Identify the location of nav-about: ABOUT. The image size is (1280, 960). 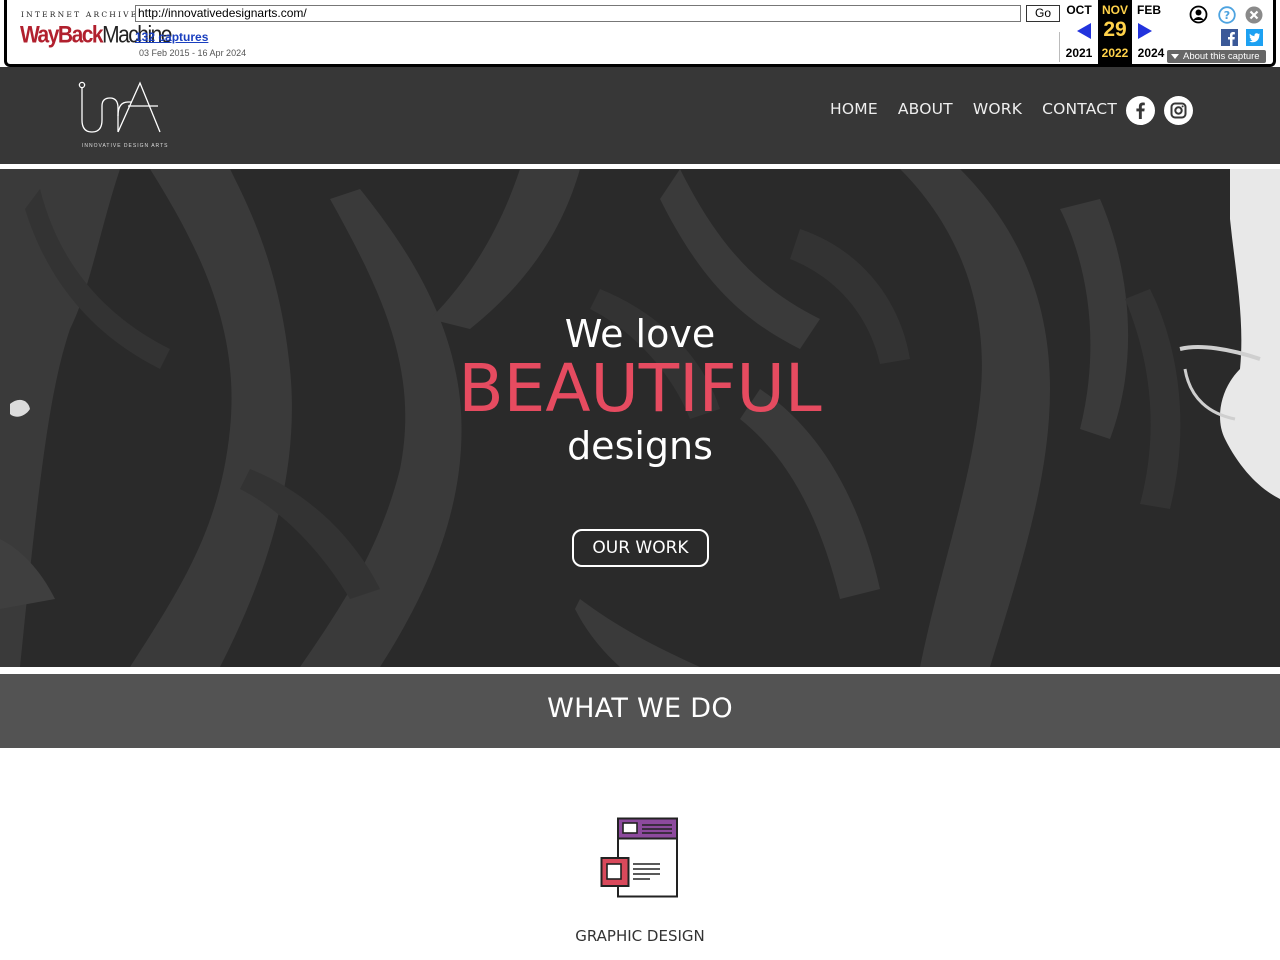
(925, 109).